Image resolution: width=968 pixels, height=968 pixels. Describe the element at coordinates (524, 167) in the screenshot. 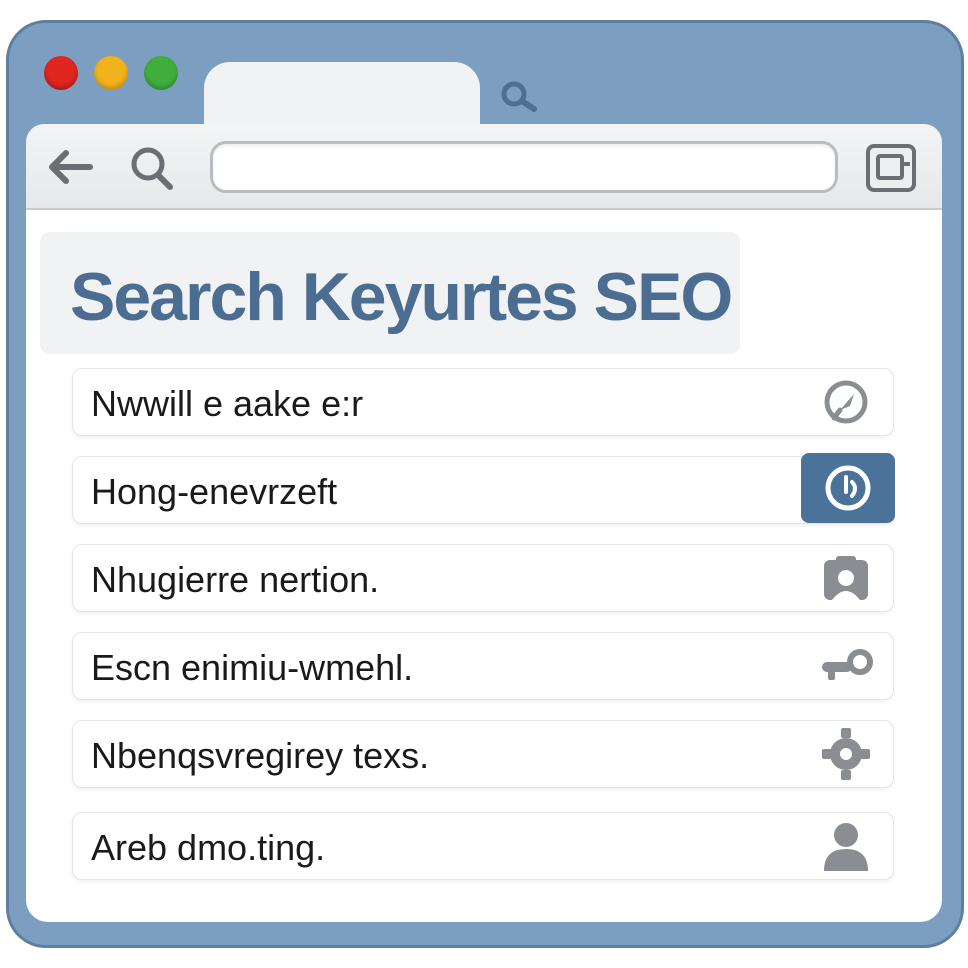

I see `address-bar-input` at that location.